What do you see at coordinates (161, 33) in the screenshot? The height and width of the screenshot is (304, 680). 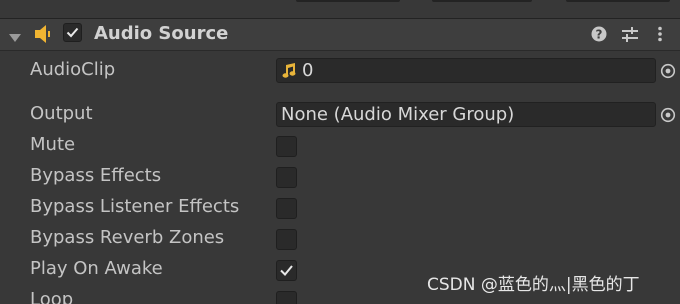 I see `component-title: Audio Source` at bounding box center [161, 33].